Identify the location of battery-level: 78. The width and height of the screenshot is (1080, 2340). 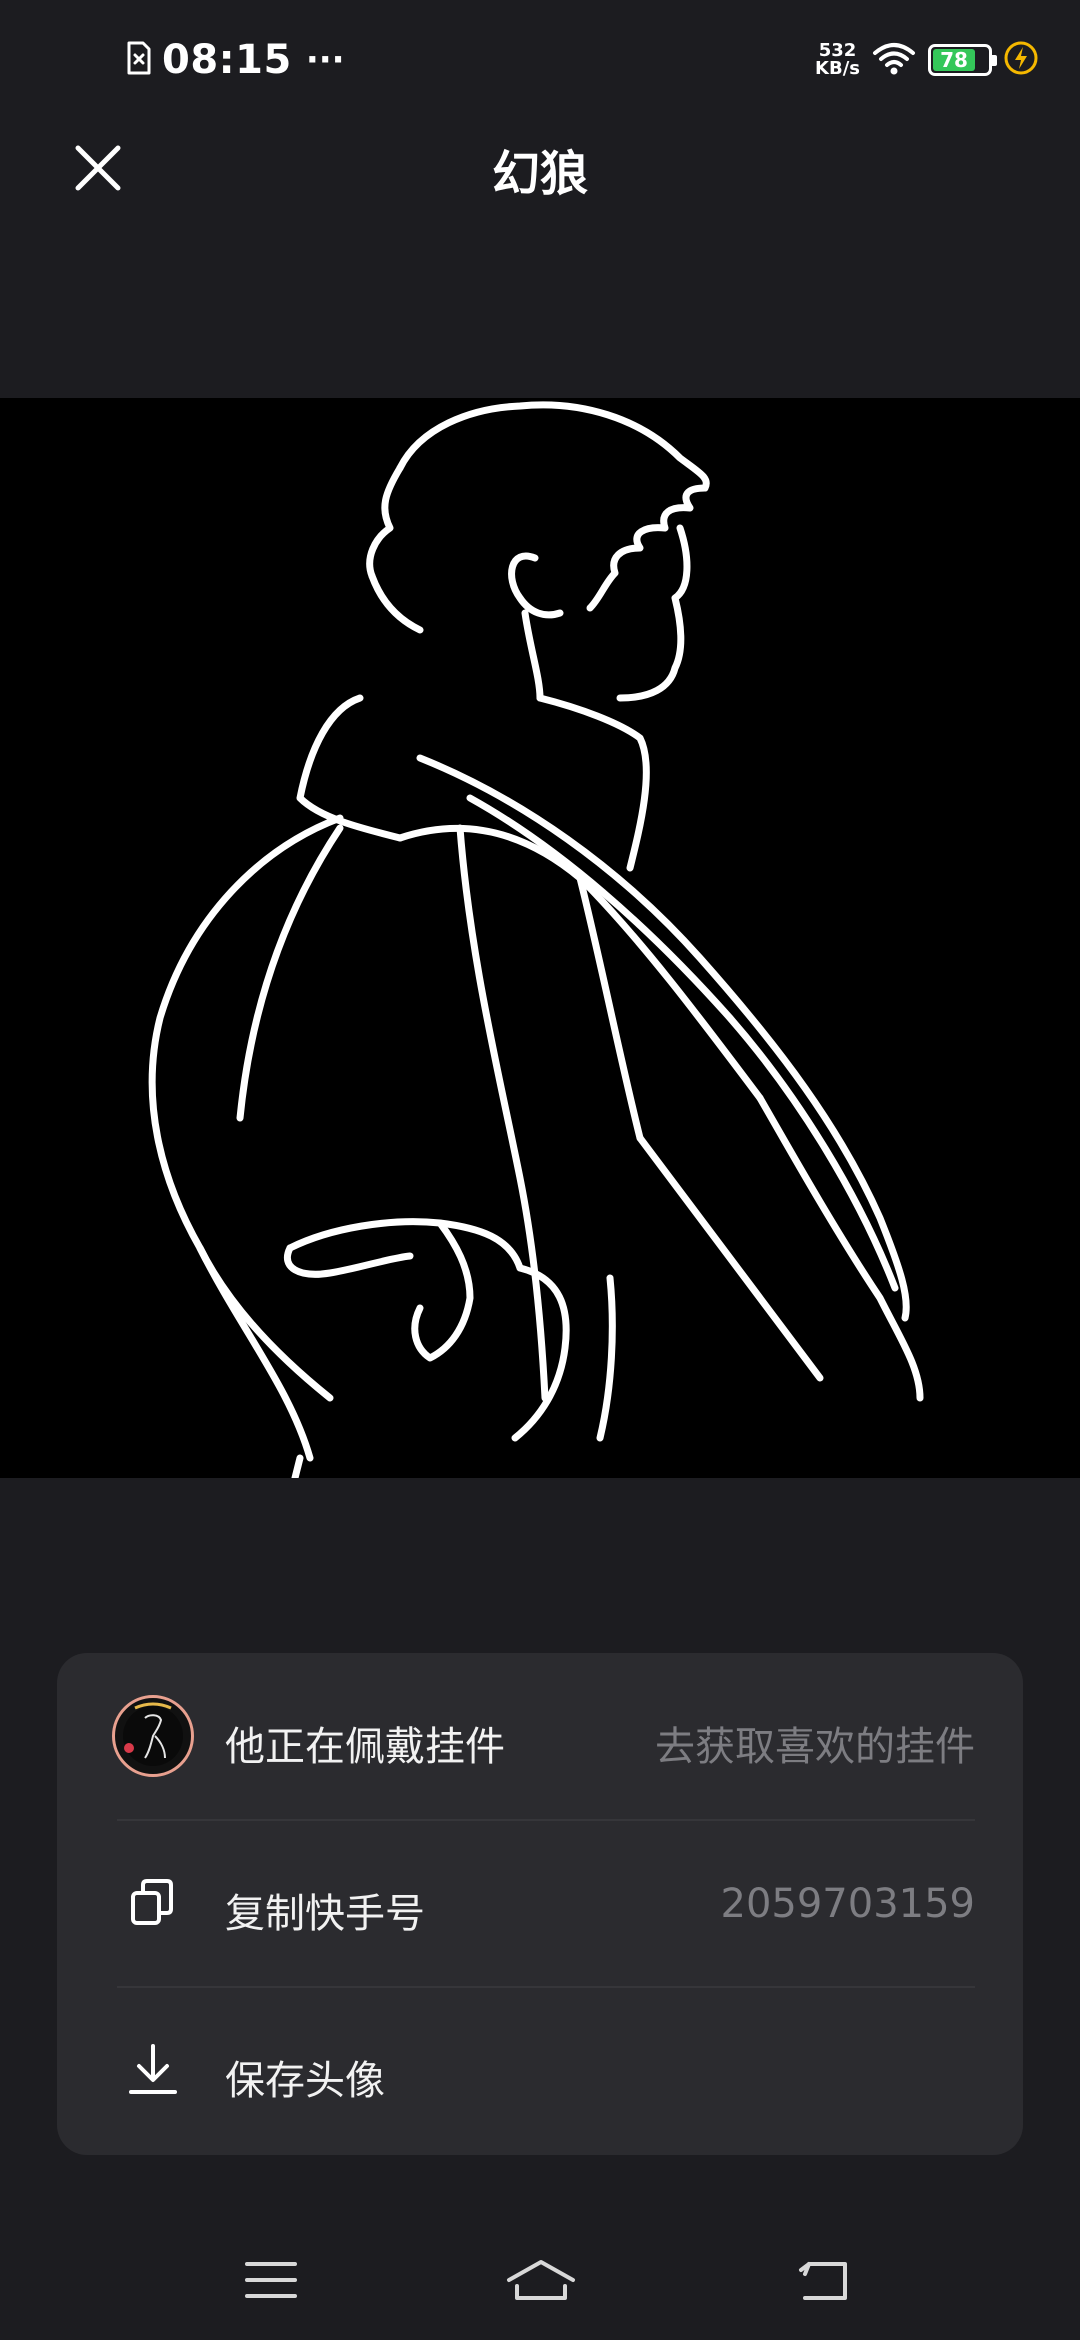
(954, 60).